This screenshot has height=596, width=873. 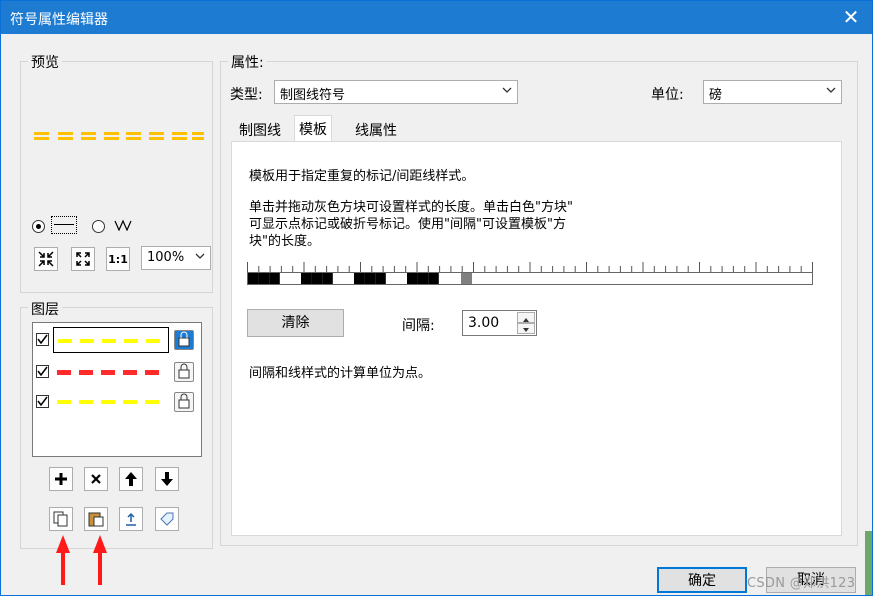 What do you see at coordinates (45, 309) in the screenshot?
I see `layers-label: 图层` at bounding box center [45, 309].